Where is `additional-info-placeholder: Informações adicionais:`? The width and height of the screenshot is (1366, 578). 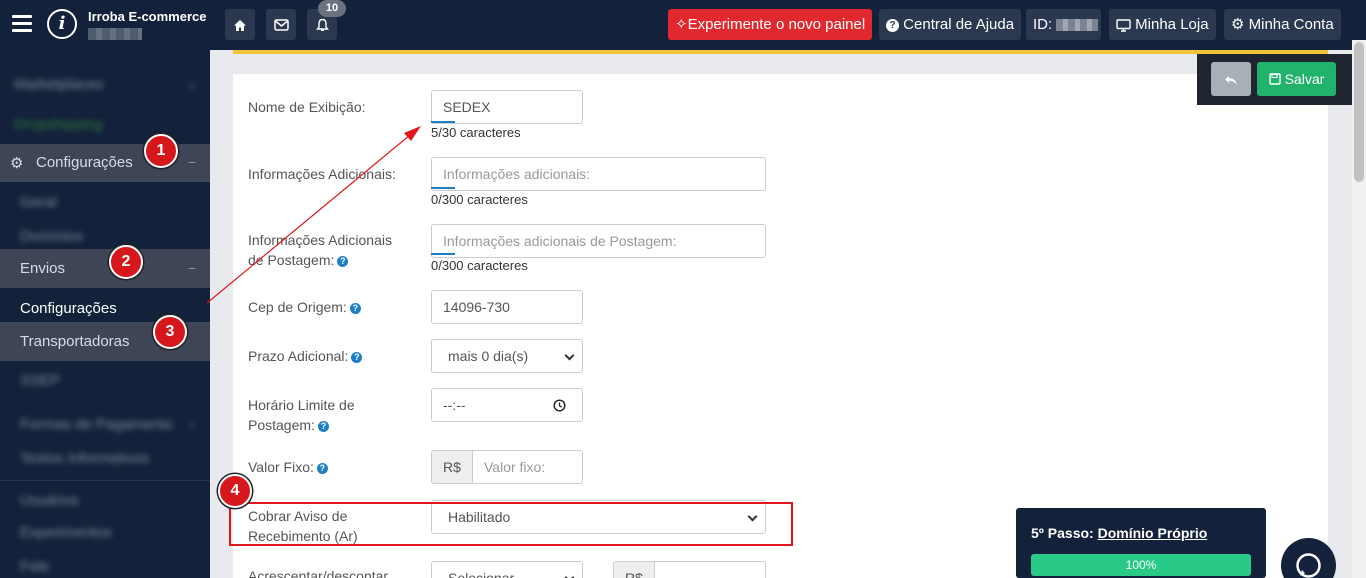
additional-info-placeholder: Informações adicionais: is located at coordinates (517, 174).